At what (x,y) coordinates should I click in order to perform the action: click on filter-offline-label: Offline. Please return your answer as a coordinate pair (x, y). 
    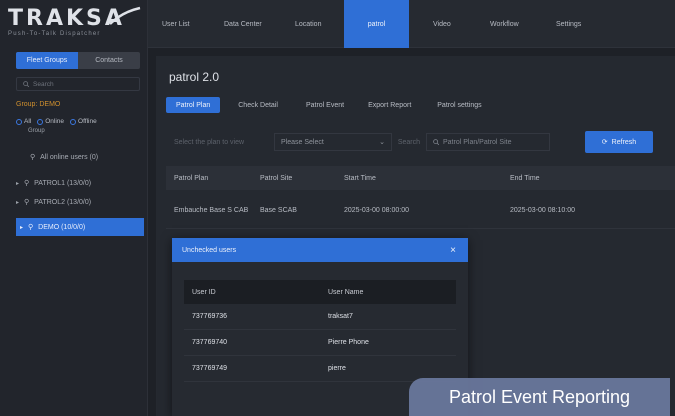
    Looking at the image, I should click on (87, 121).